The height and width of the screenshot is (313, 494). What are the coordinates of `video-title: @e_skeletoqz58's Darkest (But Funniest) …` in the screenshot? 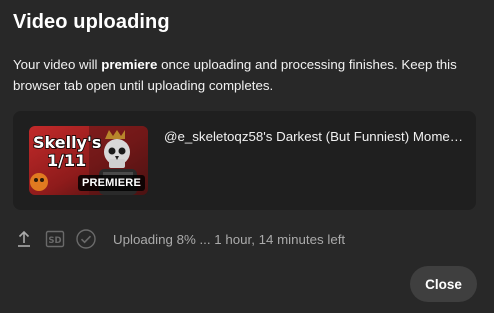 It's located at (314, 136).